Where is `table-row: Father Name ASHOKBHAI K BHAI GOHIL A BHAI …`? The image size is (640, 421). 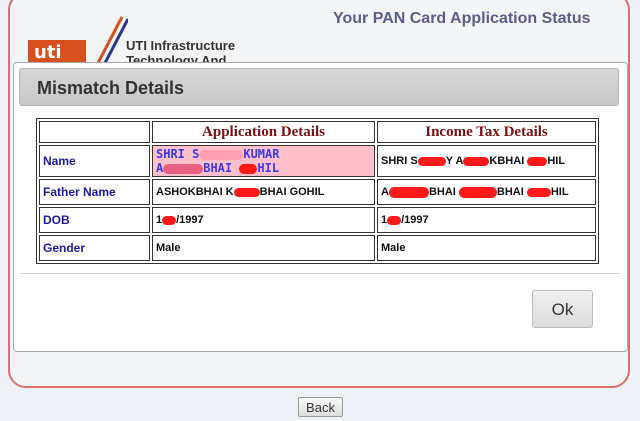
table-row: Father Name ASHOKBHAI K BHAI GOHIL A BHAI … is located at coordinates (317, 192).